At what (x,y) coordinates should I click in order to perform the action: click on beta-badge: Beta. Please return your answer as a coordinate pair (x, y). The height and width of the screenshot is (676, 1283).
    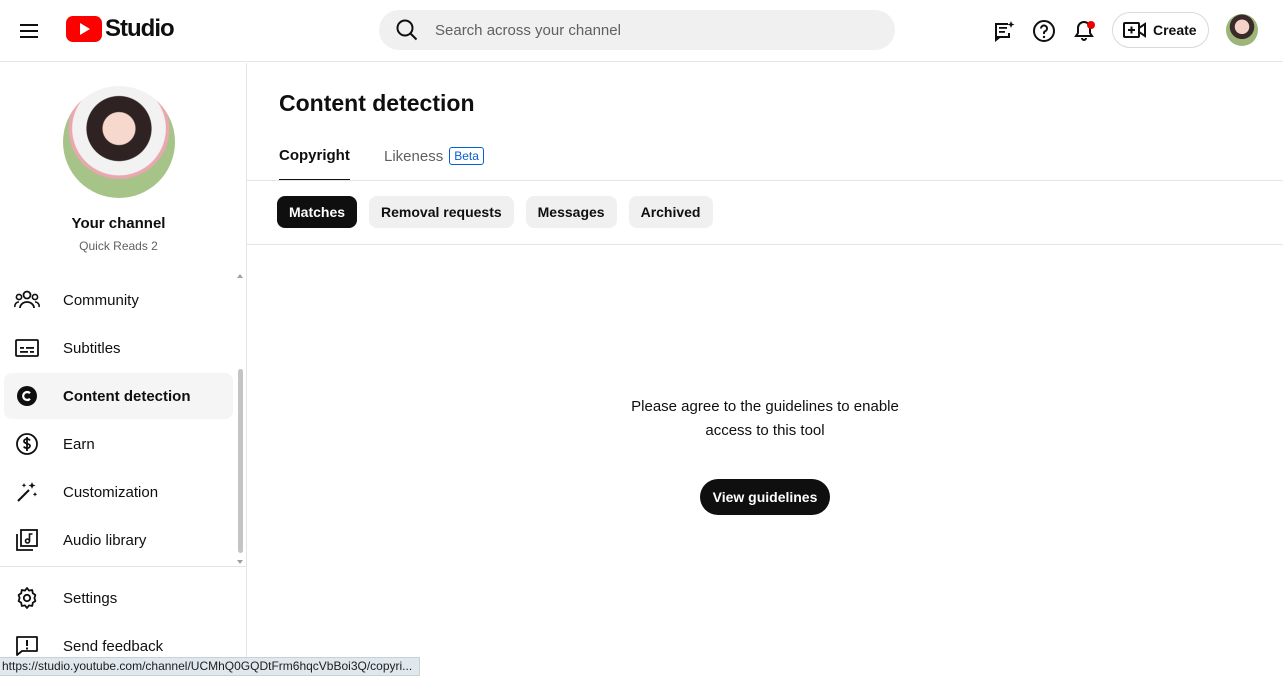
    Looking at the image, I should click on (466, 156).